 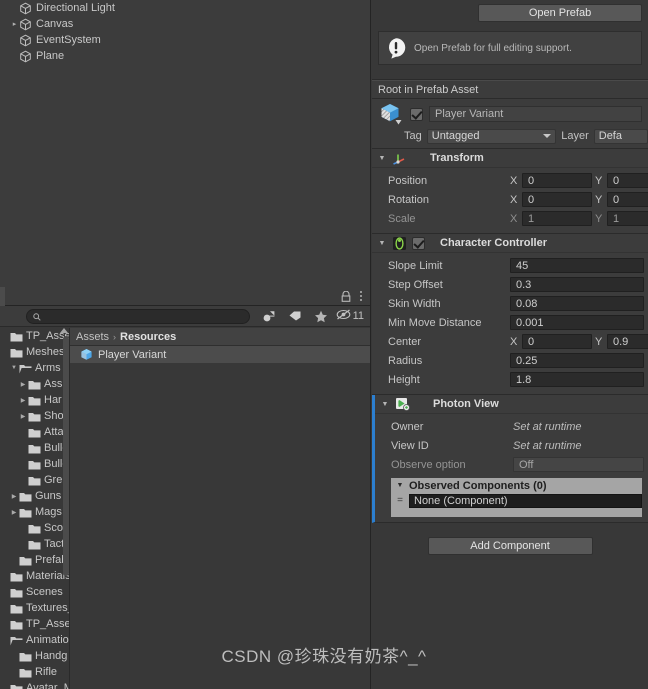 I want to click on folder-tree-item: ▶ Guns, so click(x=34, y=496).